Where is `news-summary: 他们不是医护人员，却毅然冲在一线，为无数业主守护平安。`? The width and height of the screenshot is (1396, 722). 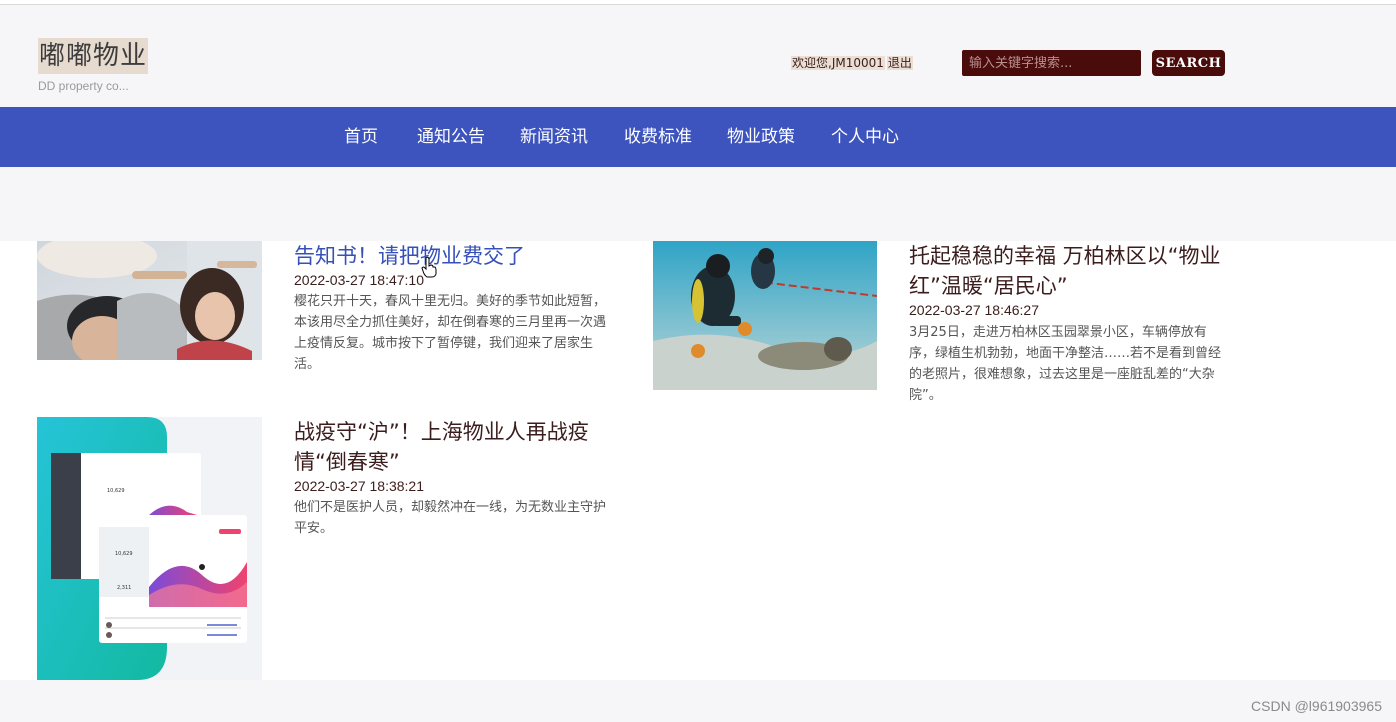
news-summary: 他们不是医护人员，却毅然冲在一线，为无数业主守护平安。 is located at coordinates (450, 518).